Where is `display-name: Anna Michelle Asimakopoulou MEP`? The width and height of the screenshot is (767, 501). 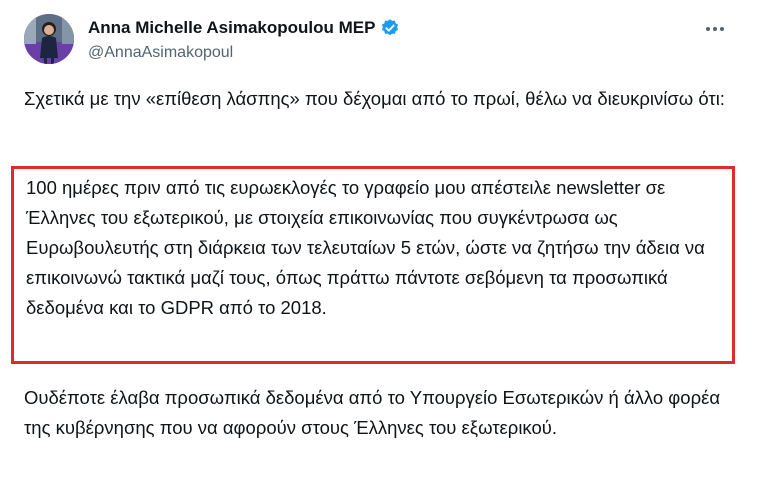
display-name: Anna Michelle Asimakopoulou MEP is located at coordinates (231, 28).